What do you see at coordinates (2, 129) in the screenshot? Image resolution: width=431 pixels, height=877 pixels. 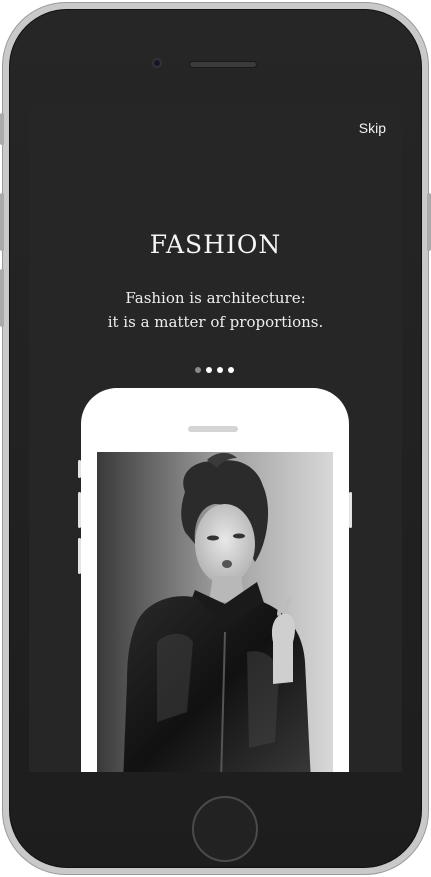 I see `mute-switch` at bounding box center [2, 129].